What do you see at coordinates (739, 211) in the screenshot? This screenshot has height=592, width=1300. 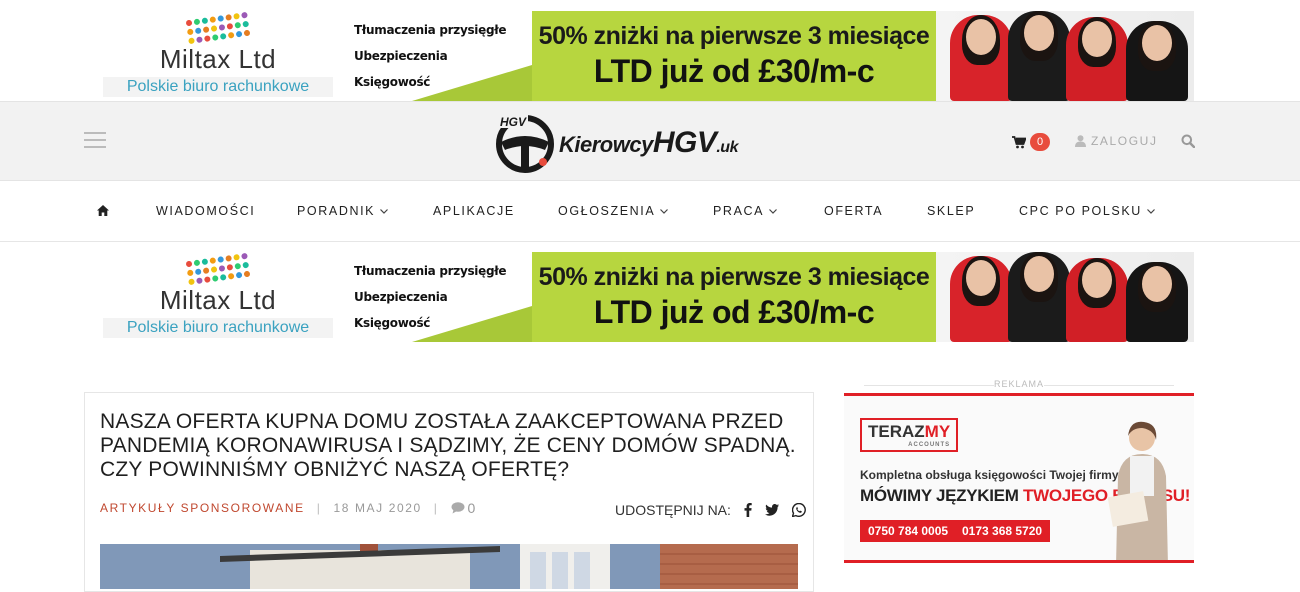 I see `nav-label: PRACA` at bounding box center [739, 211].